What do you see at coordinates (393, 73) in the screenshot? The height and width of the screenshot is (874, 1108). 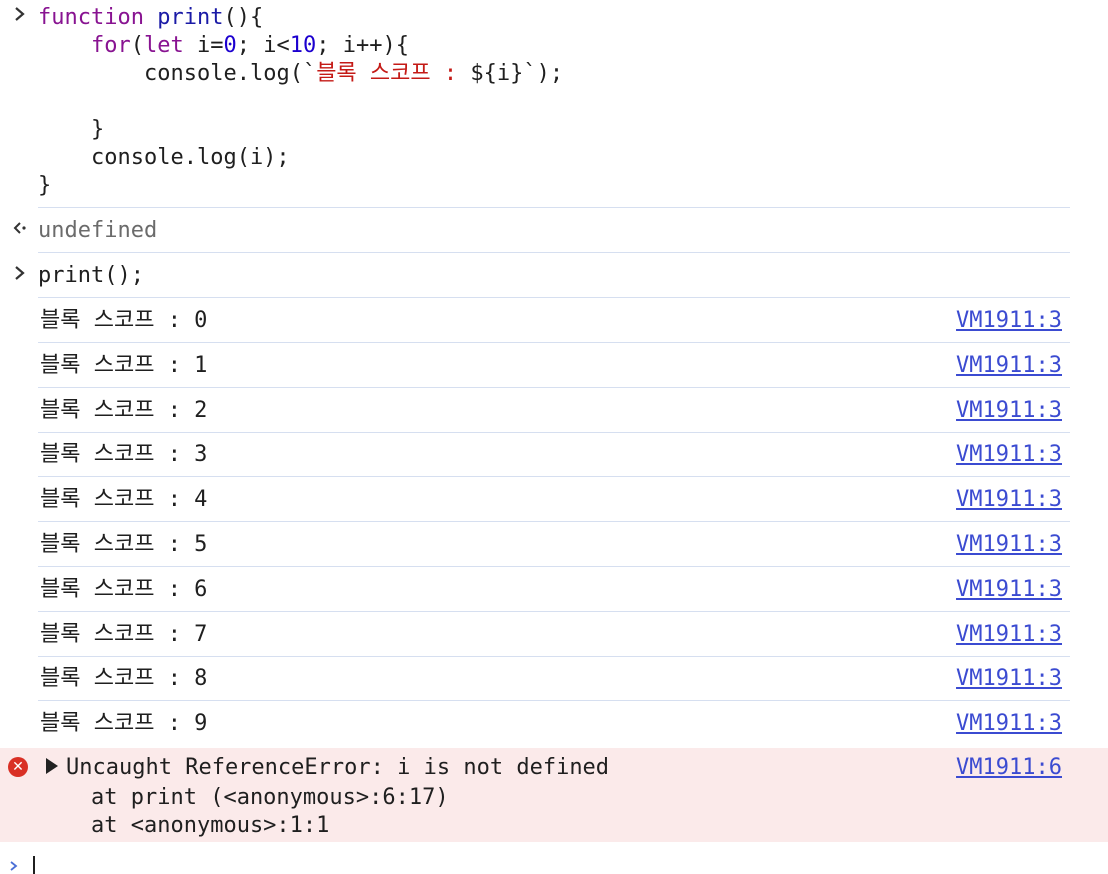 I see `code-string: 블록 스코프 :` at bounding box center [393, 73].